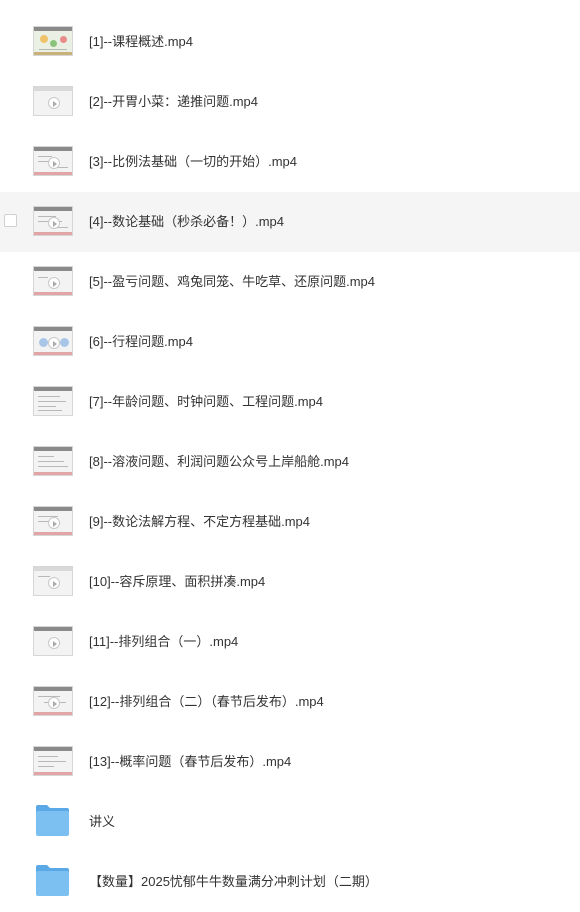 This screenshot has height=912, width=580. What do you see at coordinates (290, 582) in the screenshot?
I see `file-row: [10]--容斥原理、面积拼凑.mp4` at bounding box center [290, 582].